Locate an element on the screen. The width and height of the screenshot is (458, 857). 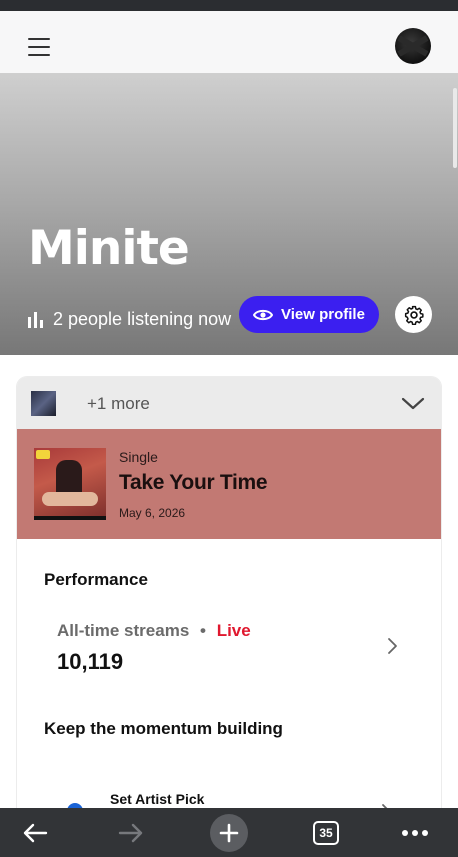
new-tab-circle is located at coordinates (229, 832).